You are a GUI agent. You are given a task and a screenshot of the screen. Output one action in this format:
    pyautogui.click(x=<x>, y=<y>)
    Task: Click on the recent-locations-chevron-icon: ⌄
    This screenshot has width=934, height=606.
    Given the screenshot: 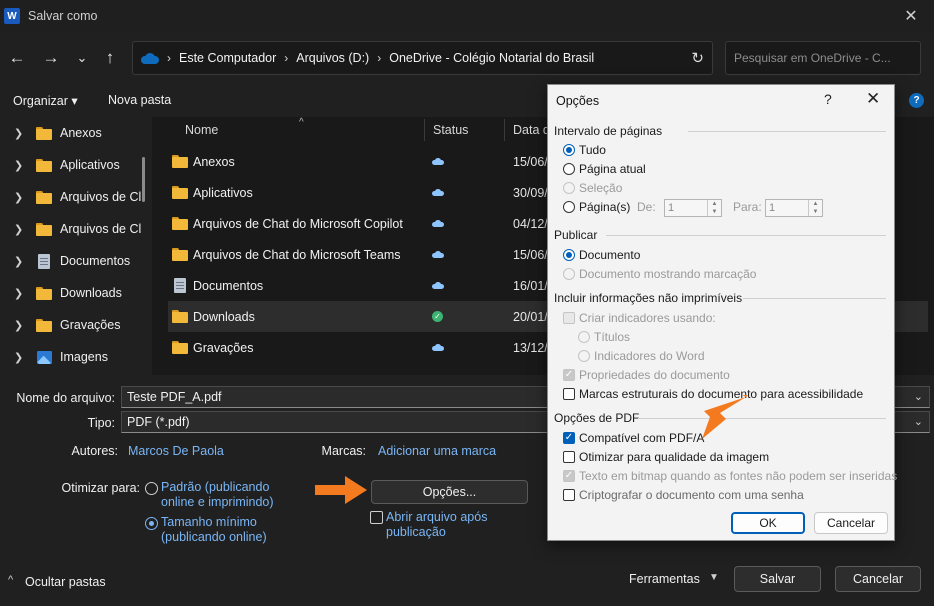 What is the action you would take?
    pyautogui.click(x=82, y=58)
    